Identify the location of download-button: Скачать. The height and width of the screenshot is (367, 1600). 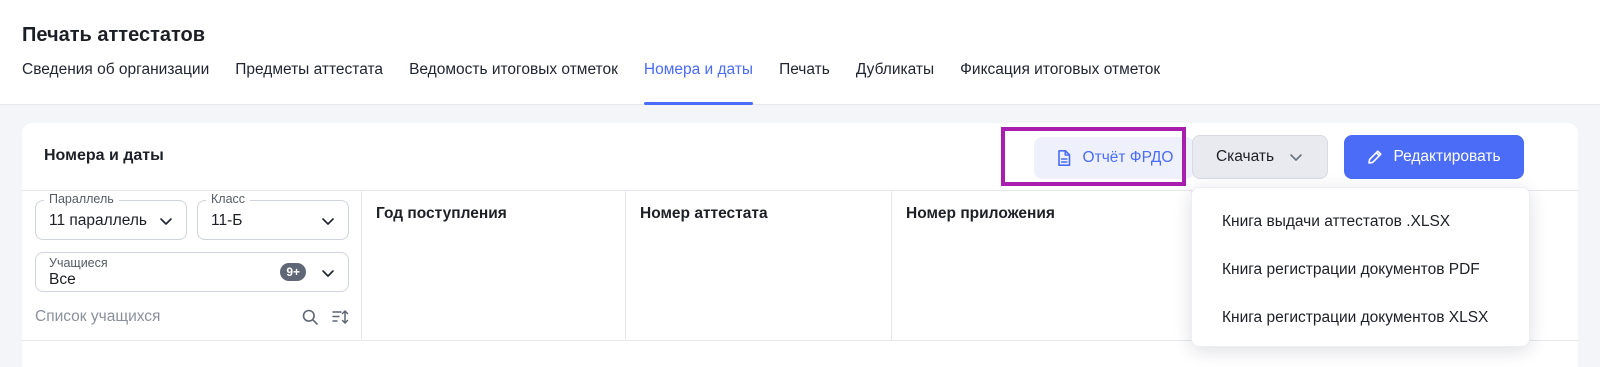
(1260, 157).